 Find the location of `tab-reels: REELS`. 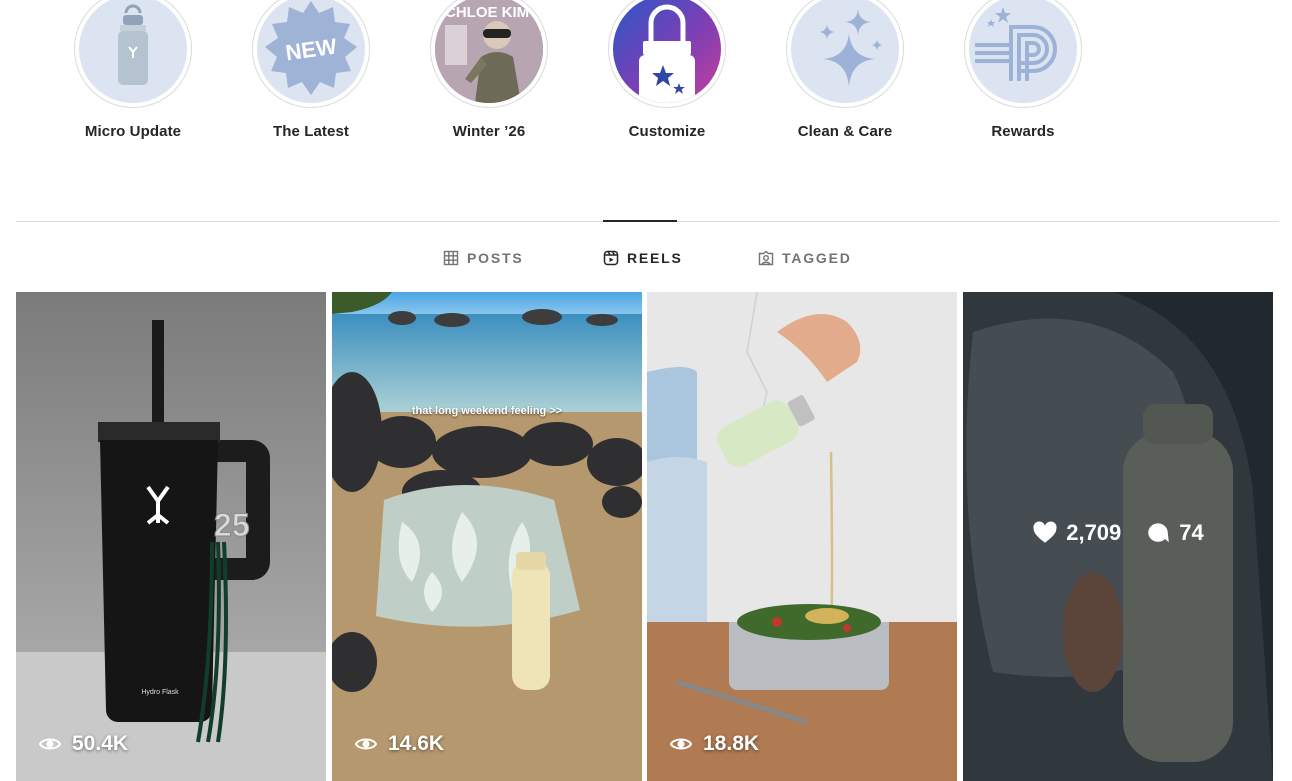

tab-reels: REELS is located at coordinates (643, 258).